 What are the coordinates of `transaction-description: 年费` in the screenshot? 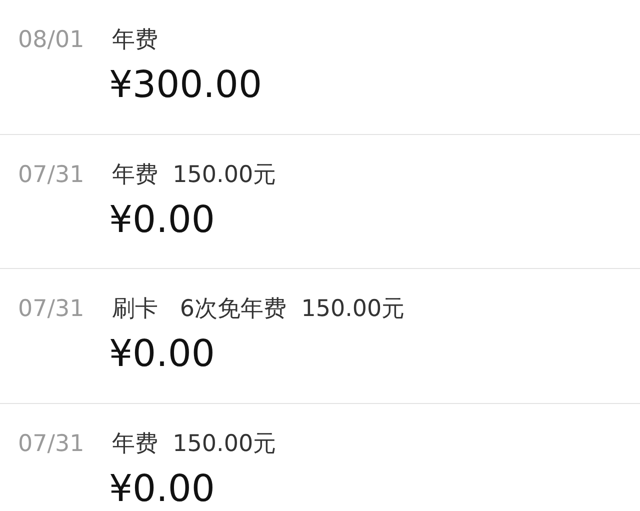 It's located at (135, 40).